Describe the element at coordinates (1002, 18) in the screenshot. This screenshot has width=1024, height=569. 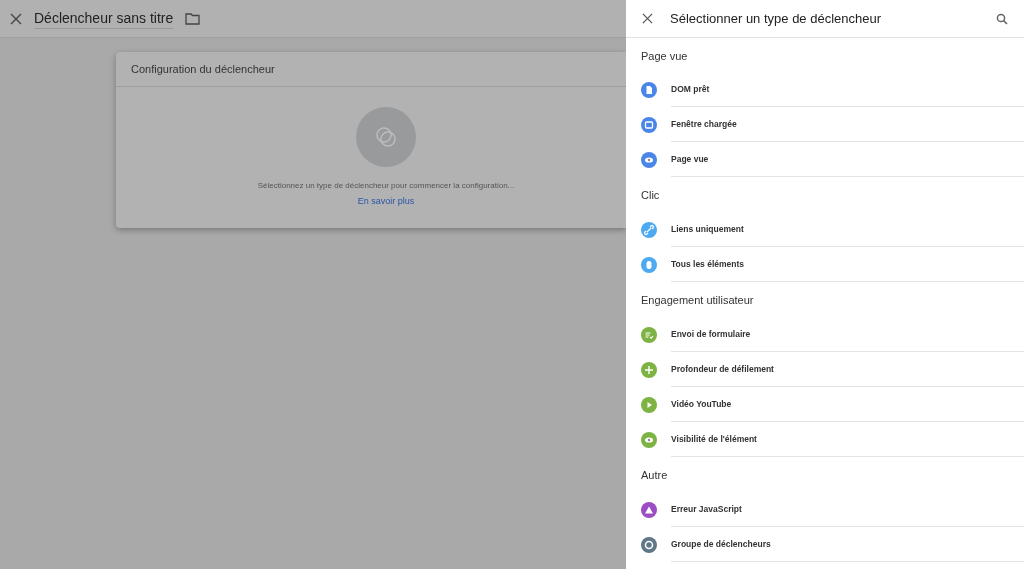
I see `search-icon` at that location.